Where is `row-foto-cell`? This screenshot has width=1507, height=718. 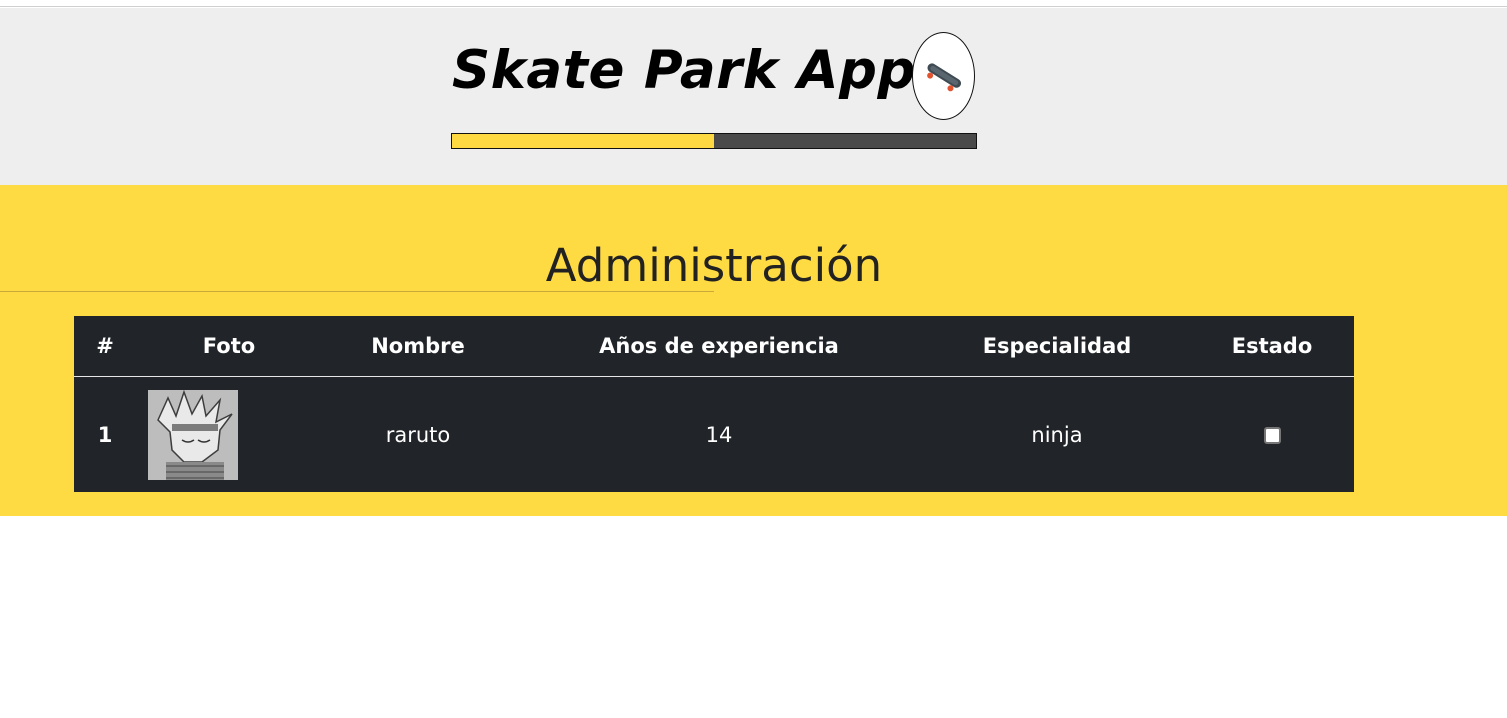
row-foto-cell is located at coordinates (229, 435).